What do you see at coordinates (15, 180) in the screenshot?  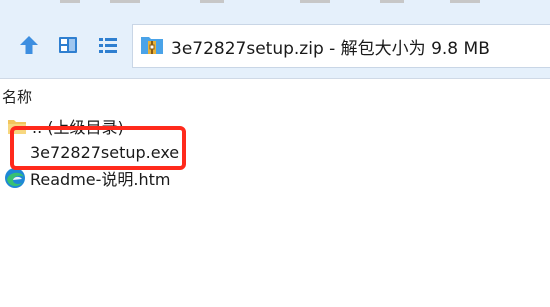 I see `edge-browser-icon` at bounding box center [15, 180].